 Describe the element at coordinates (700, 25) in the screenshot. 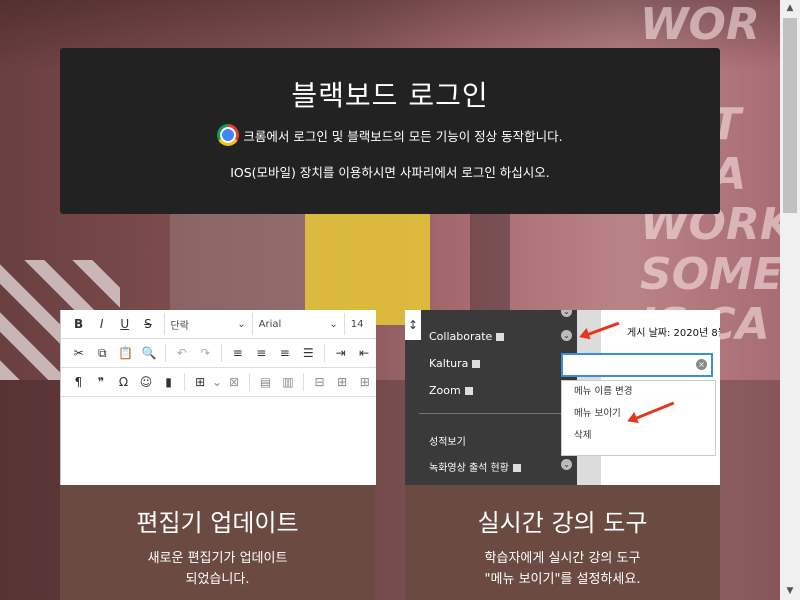

I see `wall-text-line: WOR` at that location.